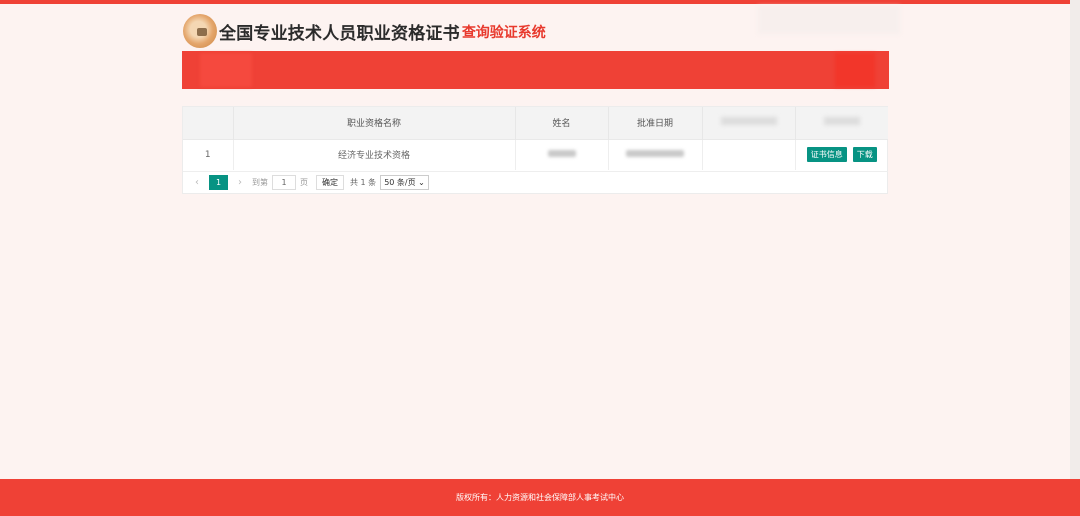 This screenshot has width=1080, height=516. I want to click on scrollbar, so click(1075, 239).